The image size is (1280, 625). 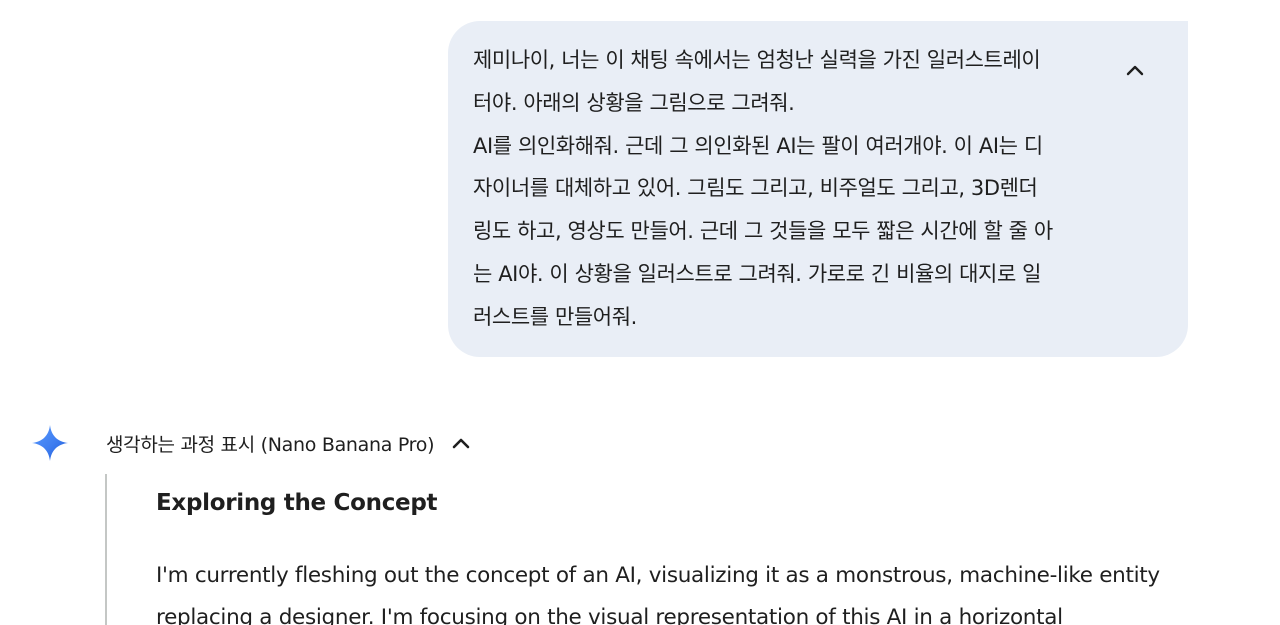 What do you see at coordinates (50, 443) in the screenshot?
I see `gemini-sparkle-icon` at bounding box center [50, 443].